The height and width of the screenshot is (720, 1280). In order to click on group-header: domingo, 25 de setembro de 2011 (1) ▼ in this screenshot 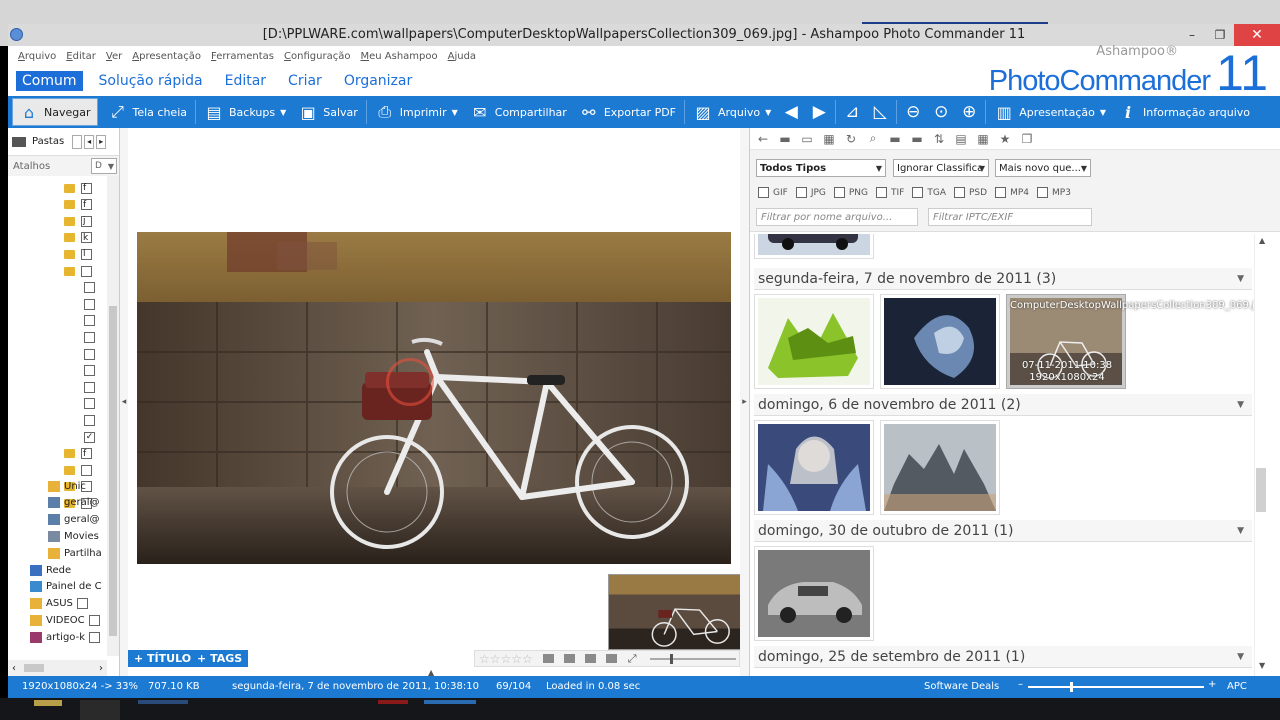, I will do `click(1003, 657)`.